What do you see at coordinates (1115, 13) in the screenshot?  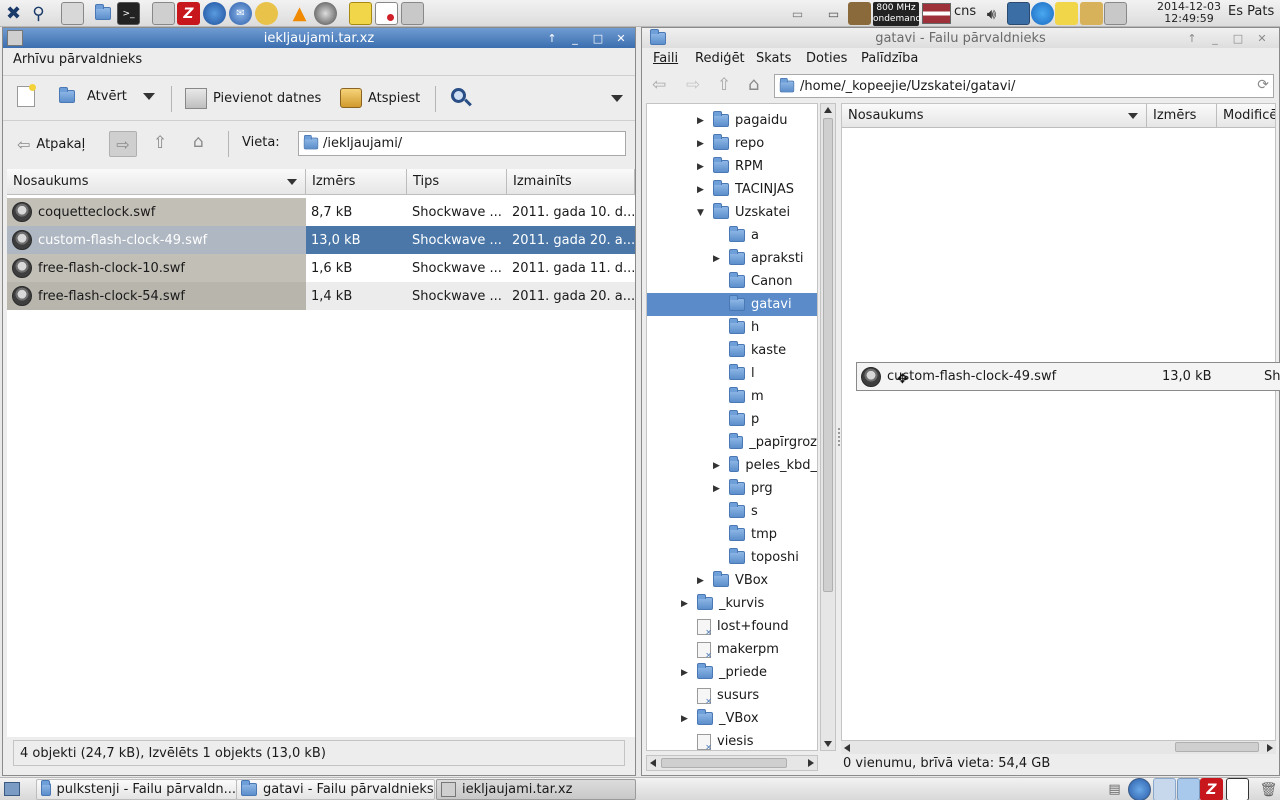 I see `devices-icon` at bounding box center [1115, 13].